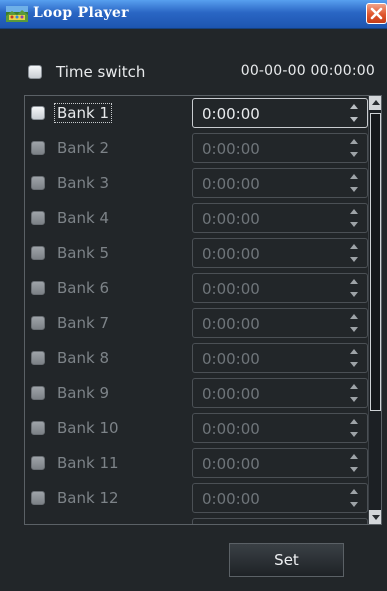  I want to click on app-icon, so click(17, 14).